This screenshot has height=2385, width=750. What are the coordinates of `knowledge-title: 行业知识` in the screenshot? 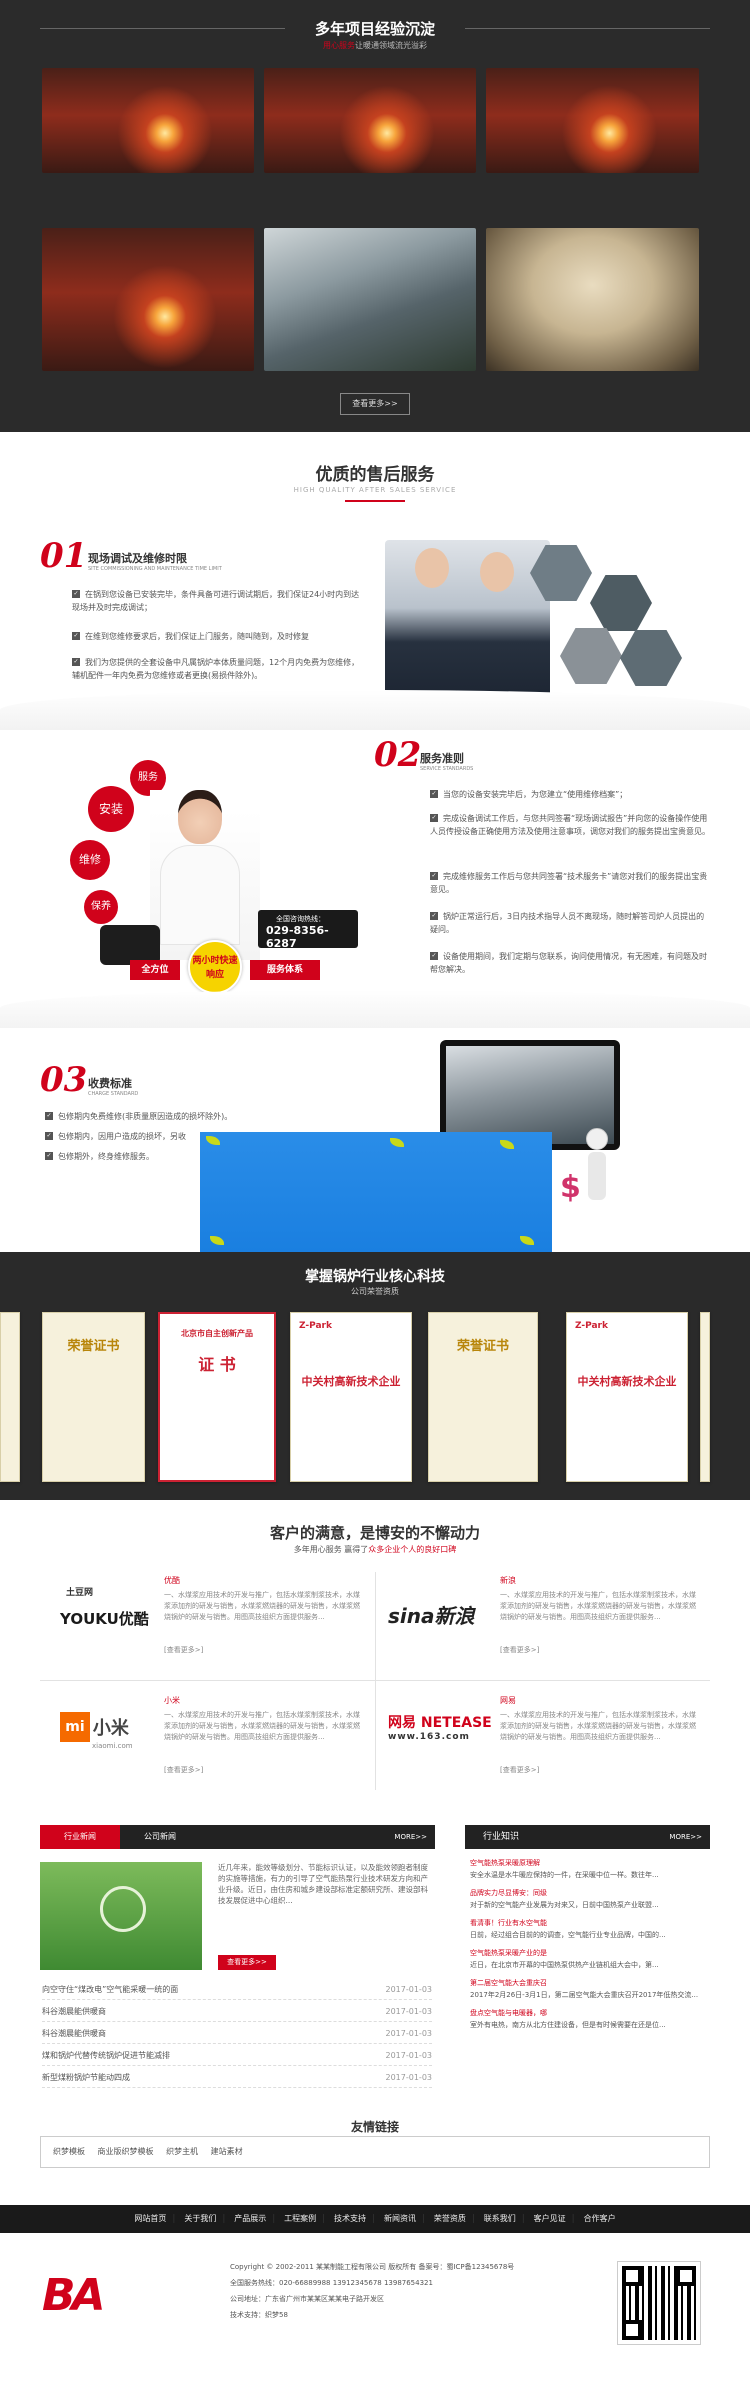 It's located at (501, 1837).